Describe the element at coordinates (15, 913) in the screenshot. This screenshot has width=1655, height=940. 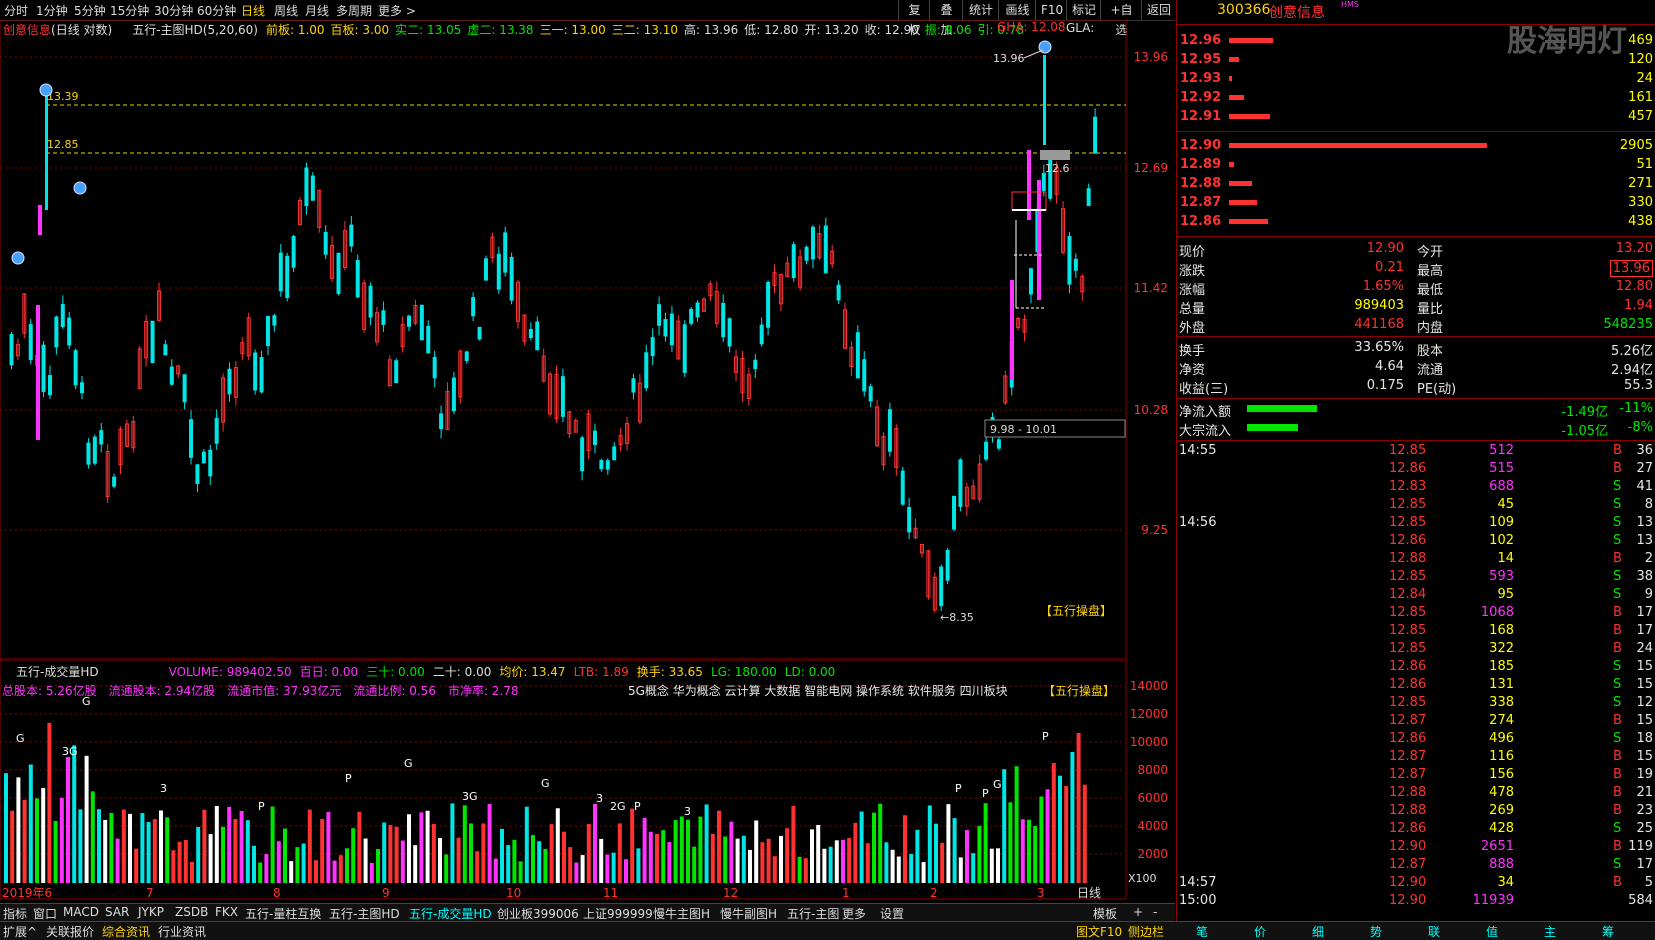
I see `tab-0: 指标` at that location.